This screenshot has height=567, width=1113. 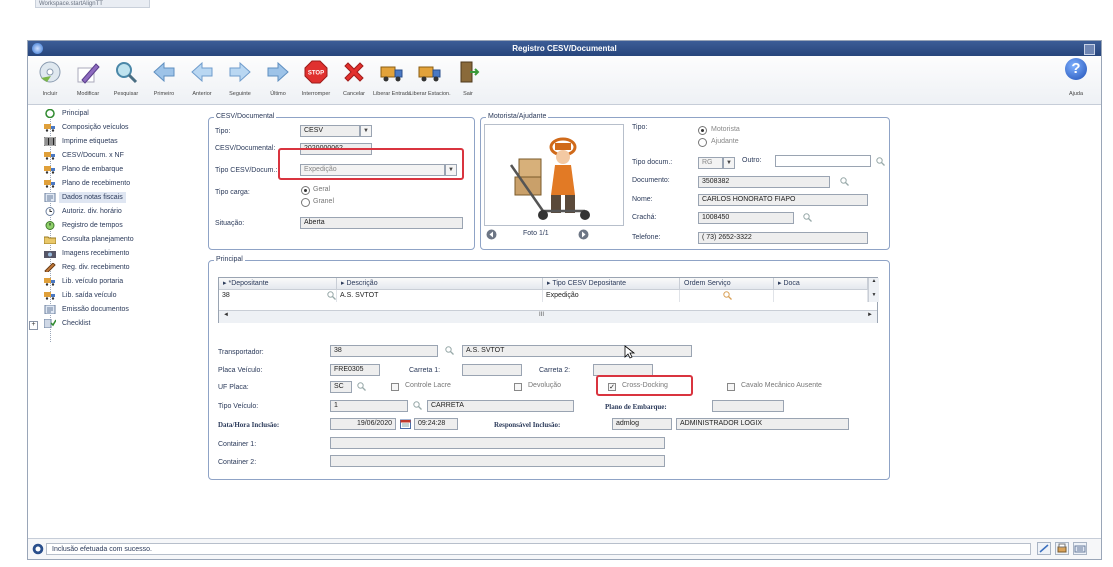 I want to click on toolbar-cancelar-button: Cancelar, so click(x=354, y=80).